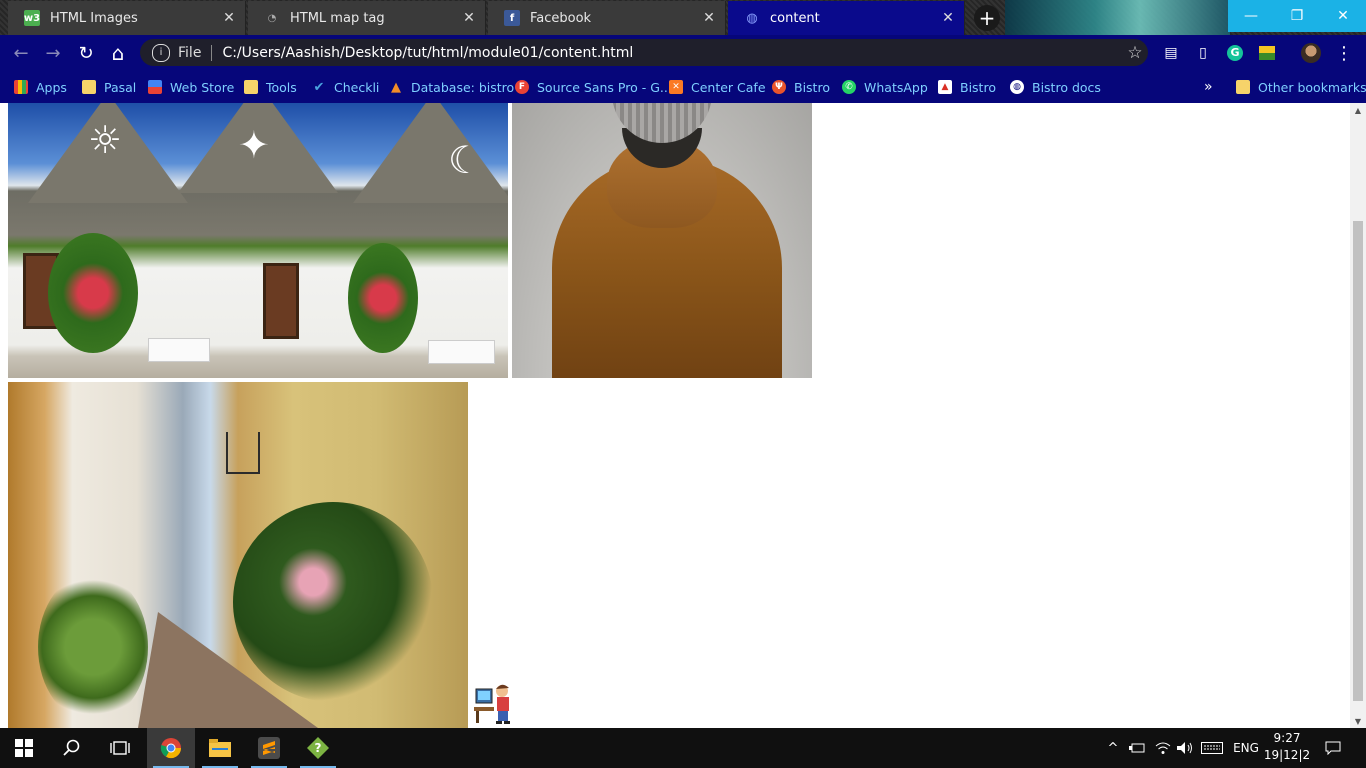 This screenshot has width=1366, height=768. What do you see at coordinates (846, 18) in the screenshot?
I see `tab-content: ◍ content ✕` at bounding box center [846, 18].